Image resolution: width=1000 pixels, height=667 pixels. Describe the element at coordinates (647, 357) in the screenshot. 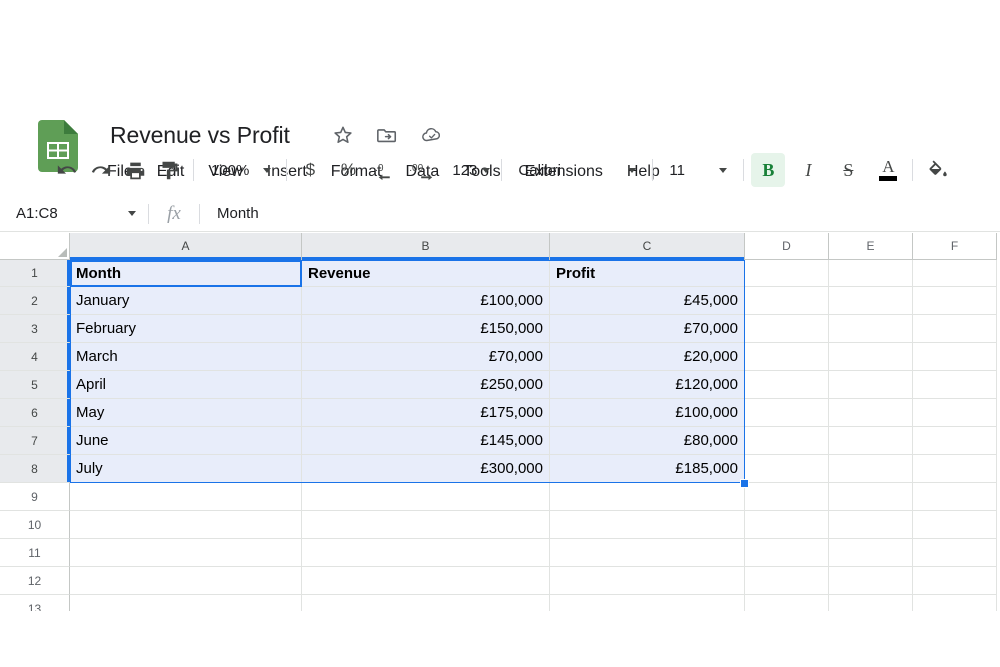

I see `cell-C4: £20,000` at that location.